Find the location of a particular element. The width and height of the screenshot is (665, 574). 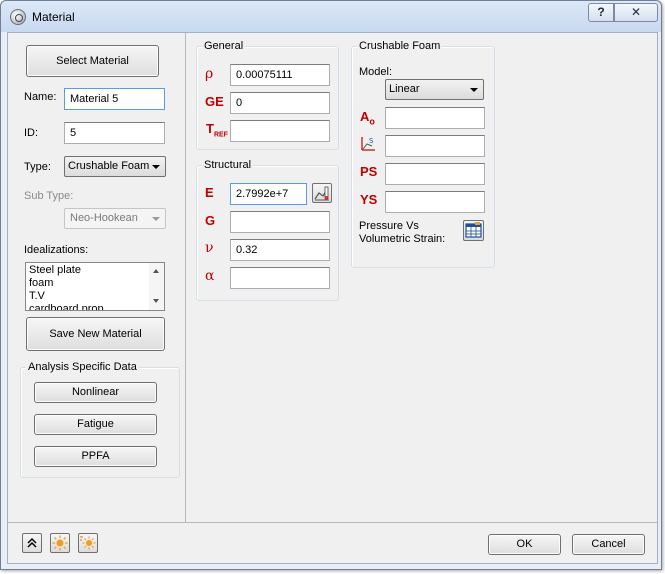

svg-text: S is located at coordinates (371, 141).